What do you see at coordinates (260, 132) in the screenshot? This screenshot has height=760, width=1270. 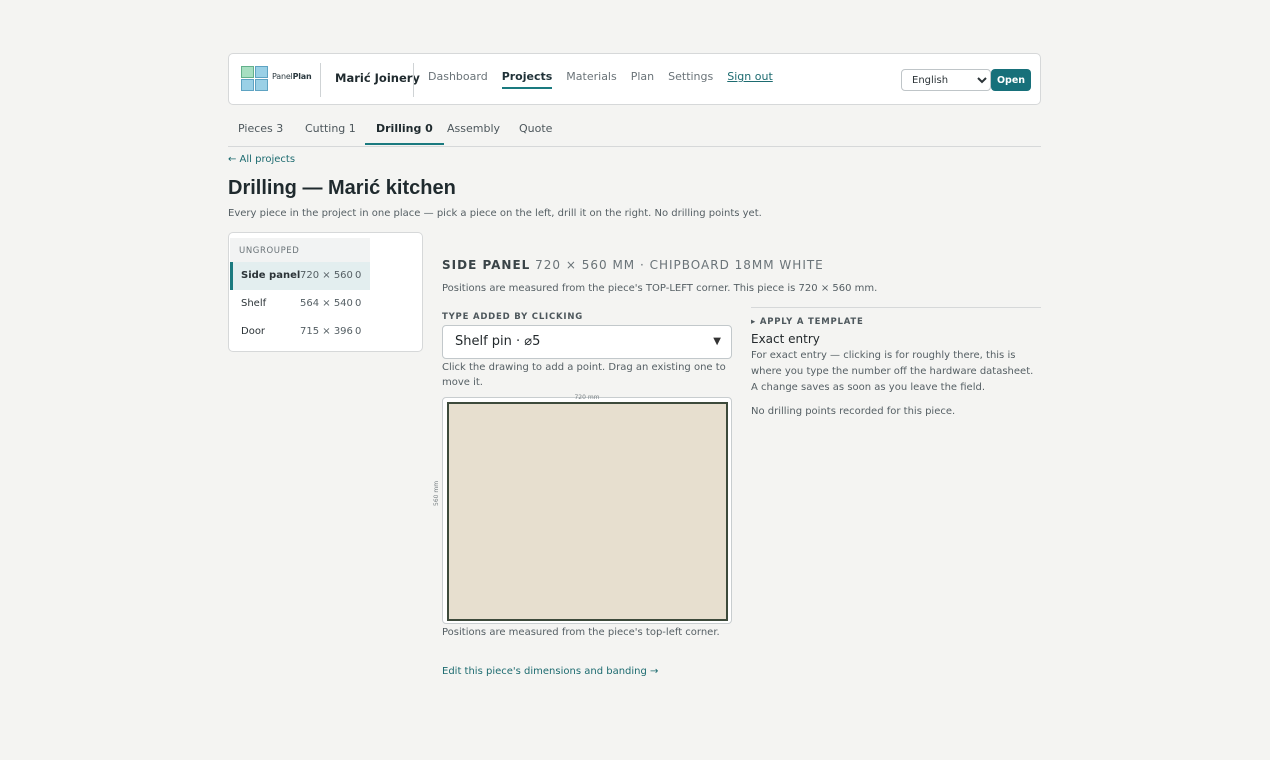 I see `tab-pieces: Pieces 3` at bounding box center [260, 132].